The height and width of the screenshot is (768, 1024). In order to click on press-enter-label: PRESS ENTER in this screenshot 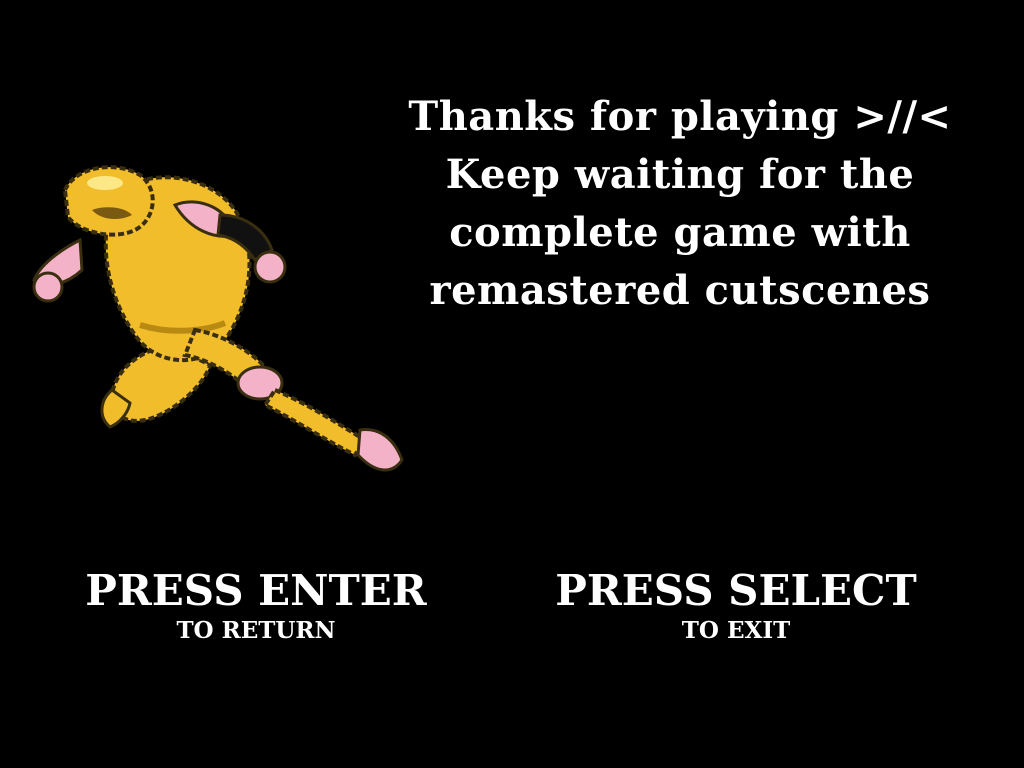, I will do `click(256, 590)`.